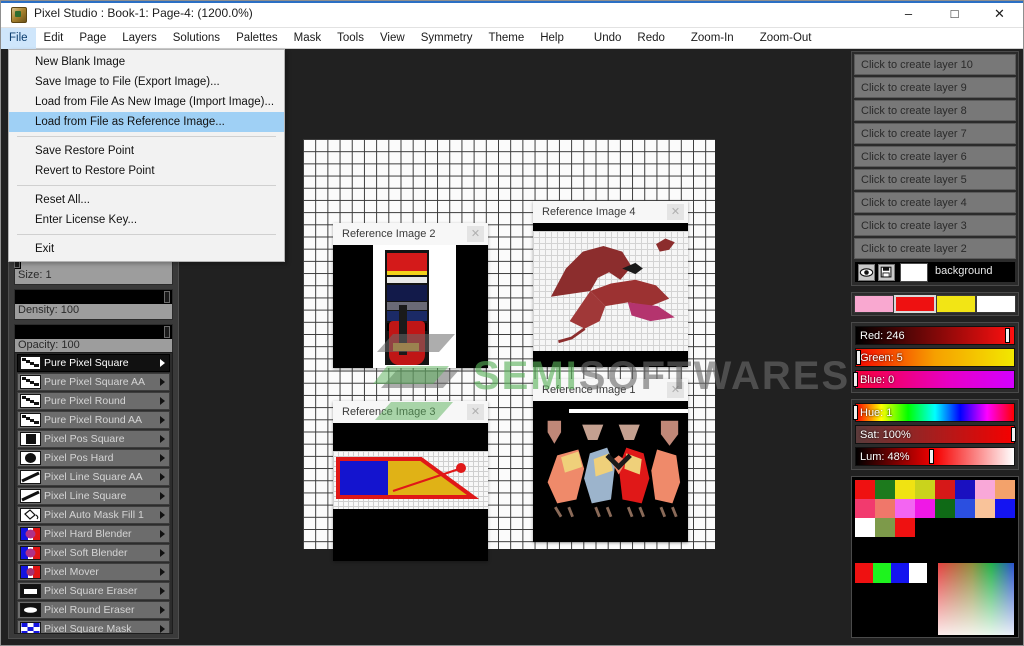 The width and height of the screenshot is (1024, 646). I want to click on tool-item-pixel-auto-mask-fill-1: Pixel Auto Mask Fill 1, so click(93, 515).